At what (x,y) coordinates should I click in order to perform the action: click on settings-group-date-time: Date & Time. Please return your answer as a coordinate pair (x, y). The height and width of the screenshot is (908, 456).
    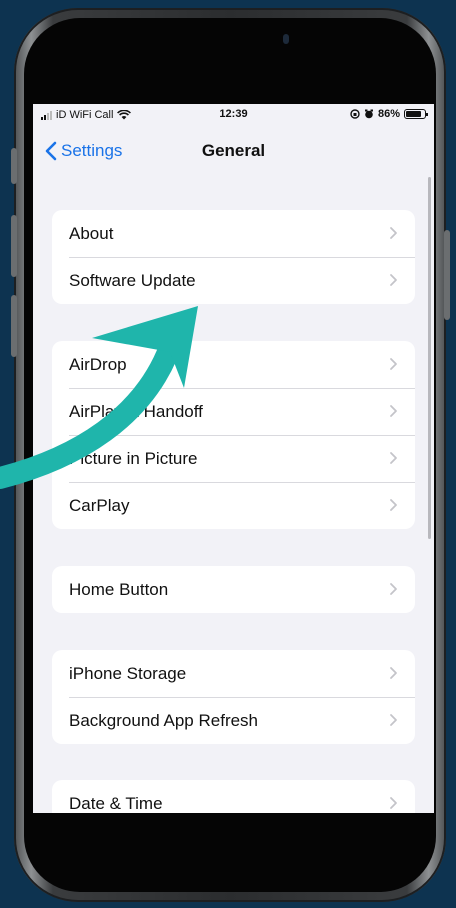
    Looking at the image, I should click on (233, 796).